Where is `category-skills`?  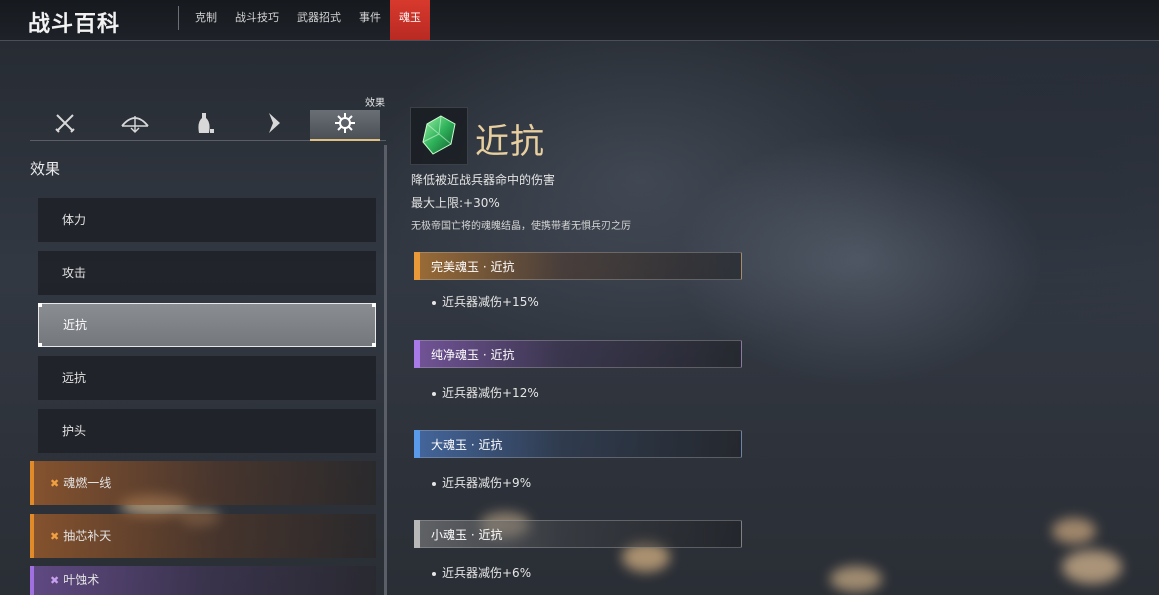
category-skills is located at coordinates (275, 125).